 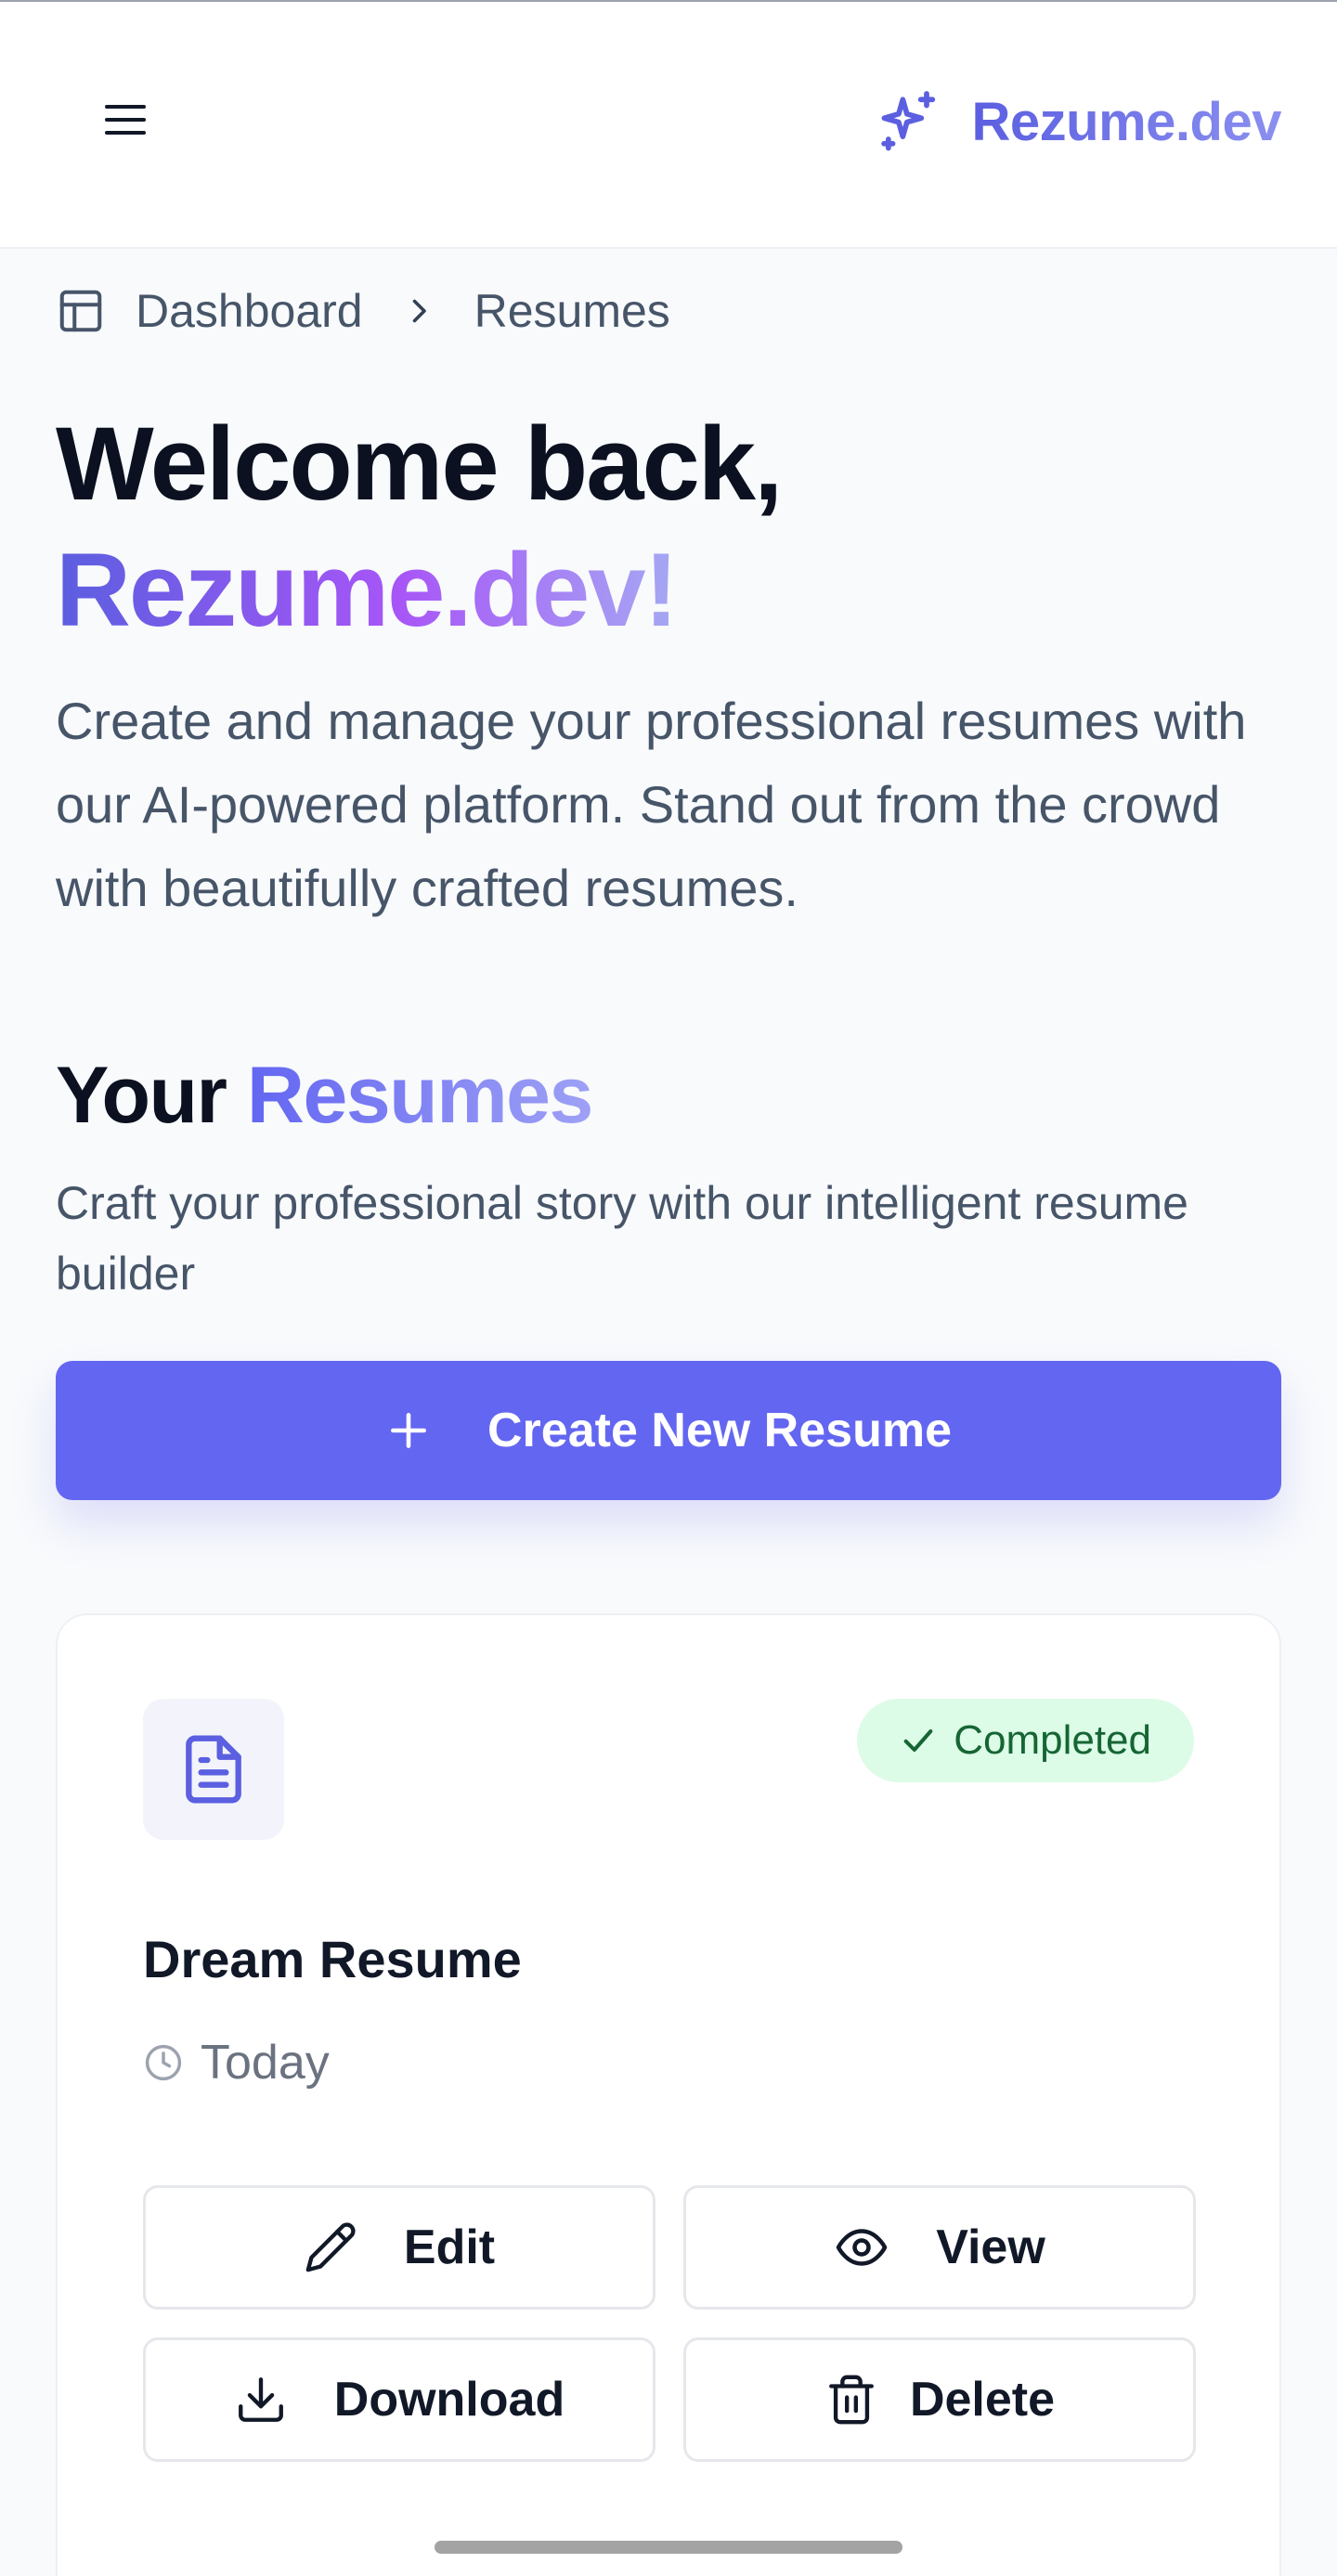 I want to click on home-indicator, so click(x=668, y=2547).